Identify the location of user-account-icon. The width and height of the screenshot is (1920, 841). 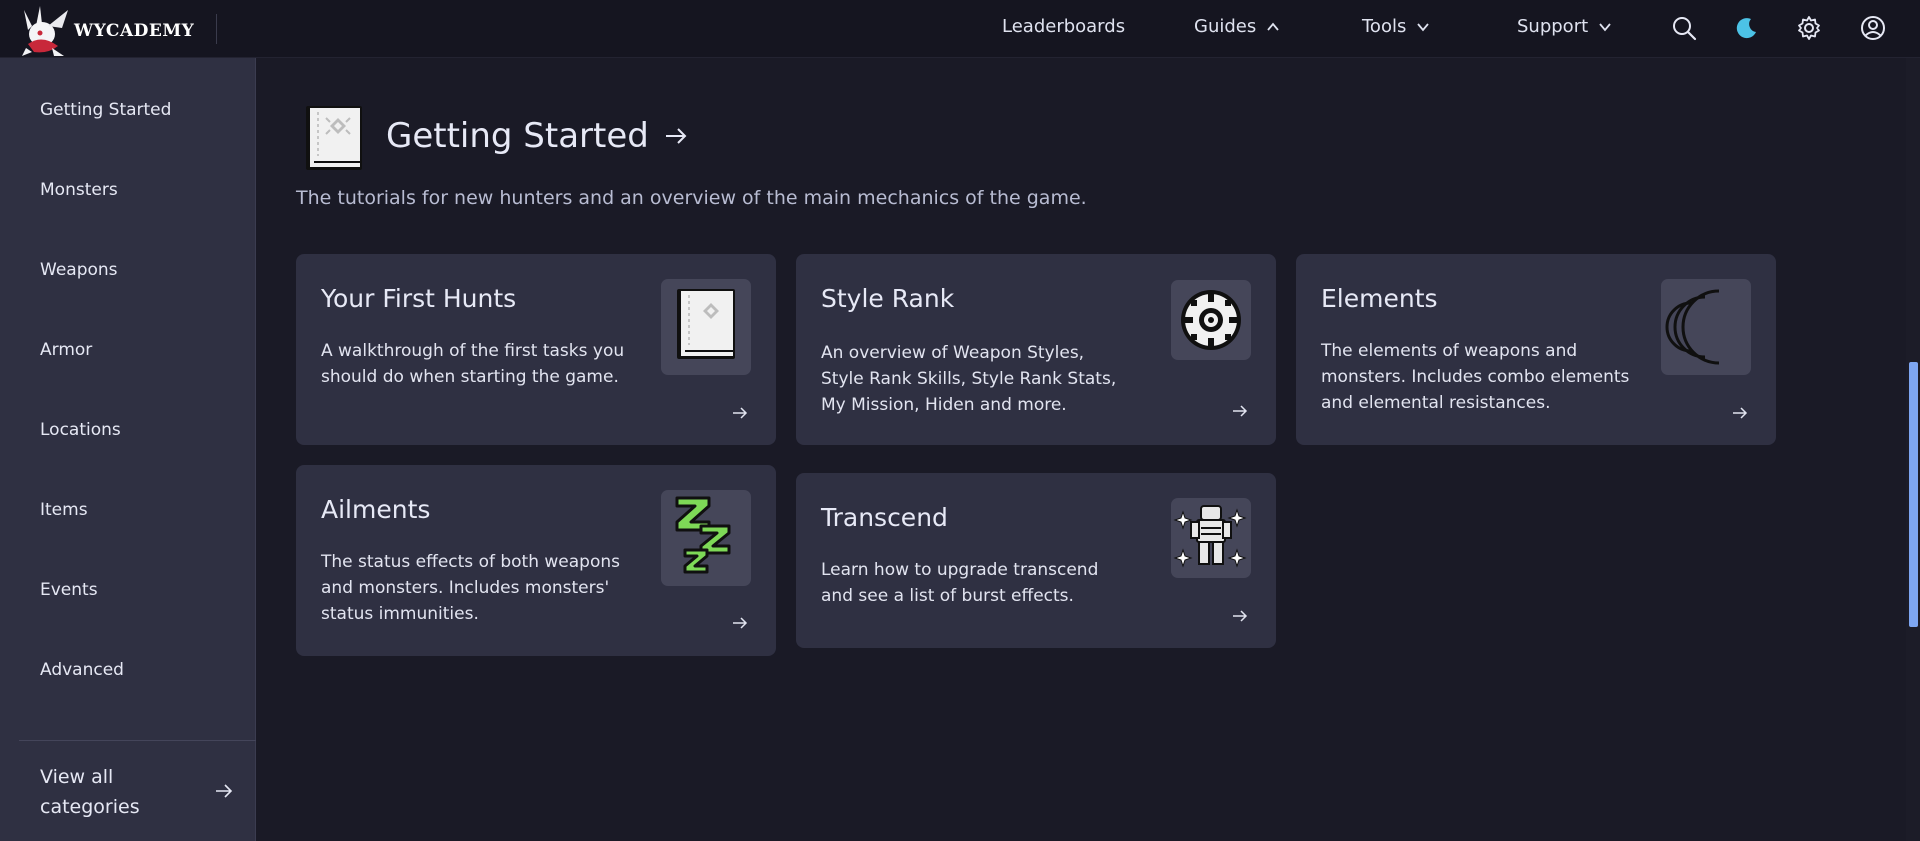
(1873, 28).